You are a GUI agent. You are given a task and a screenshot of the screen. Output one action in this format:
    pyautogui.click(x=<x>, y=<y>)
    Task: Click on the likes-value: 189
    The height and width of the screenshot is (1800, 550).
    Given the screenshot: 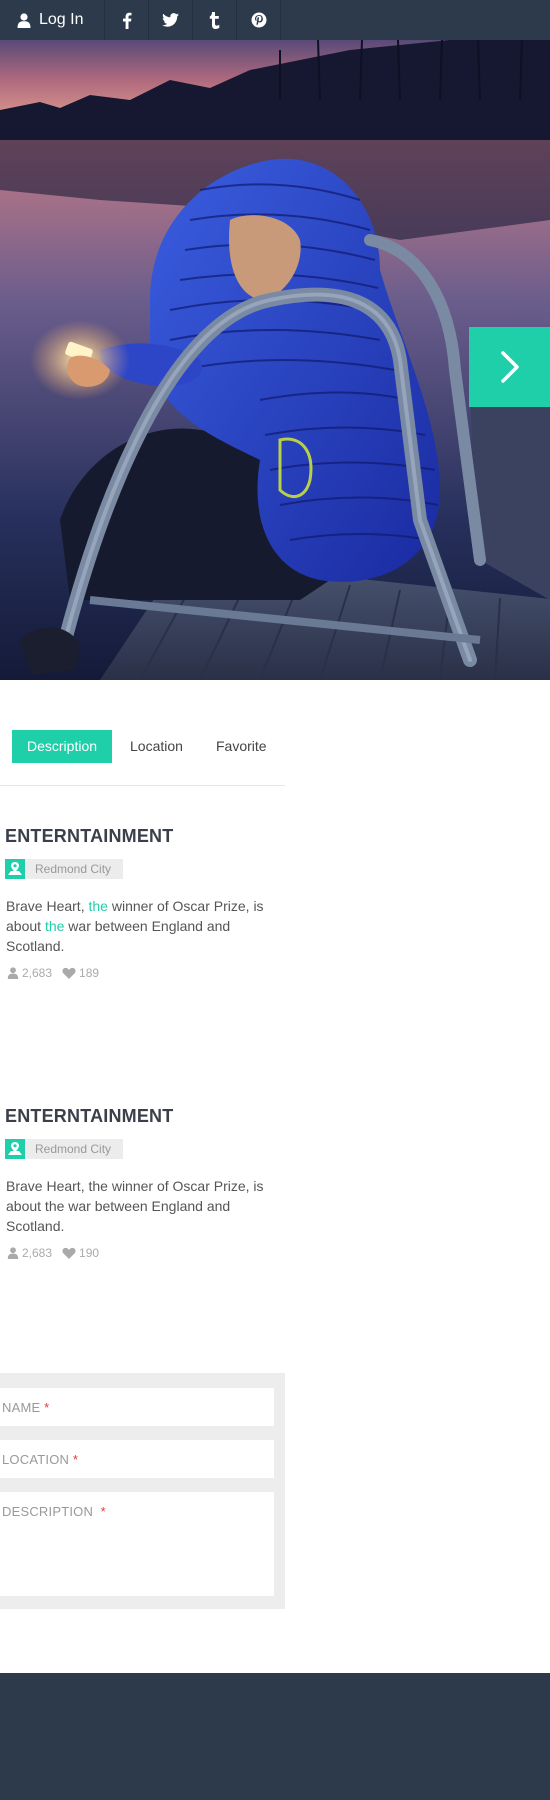 What is the action you would take?
    pyautogui.click(x=89, y=973)
    